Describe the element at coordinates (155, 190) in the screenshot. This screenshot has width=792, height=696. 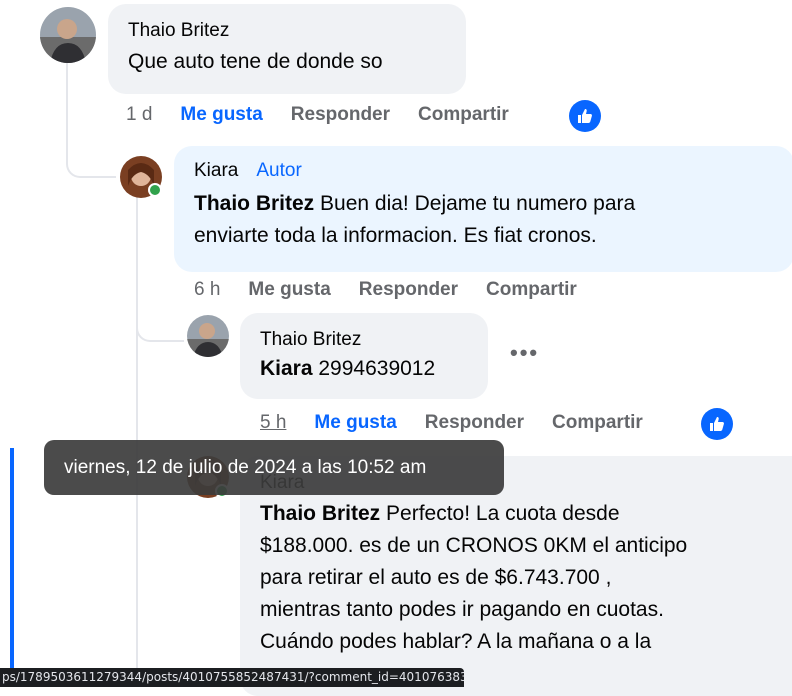
I see `online-status-icon` at that location.